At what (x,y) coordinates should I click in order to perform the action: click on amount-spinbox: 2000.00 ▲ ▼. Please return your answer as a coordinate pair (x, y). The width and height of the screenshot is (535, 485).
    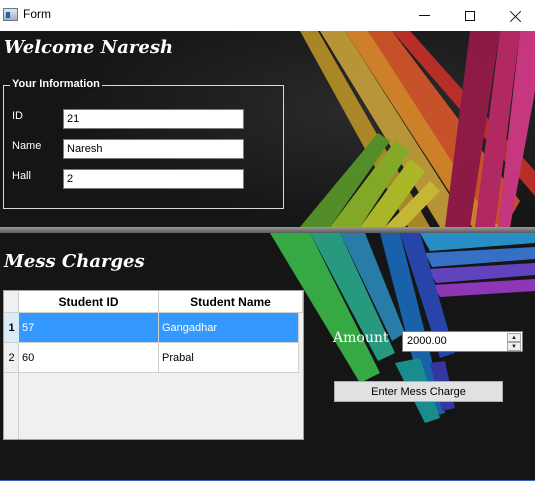
    Looking at the image, I should click on (462, 341).